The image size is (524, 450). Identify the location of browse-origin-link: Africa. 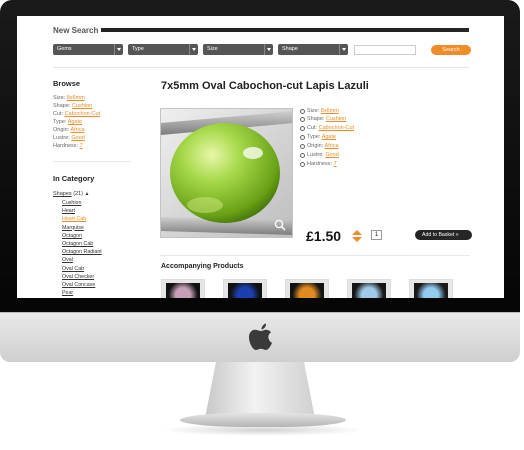
(77, 130).